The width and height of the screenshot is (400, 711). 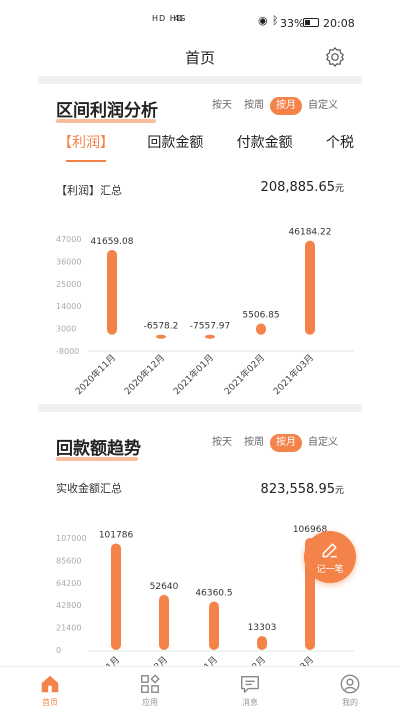 I want to click on payment-summary-label: 实收金额汇总, so click(x=89, y=488).